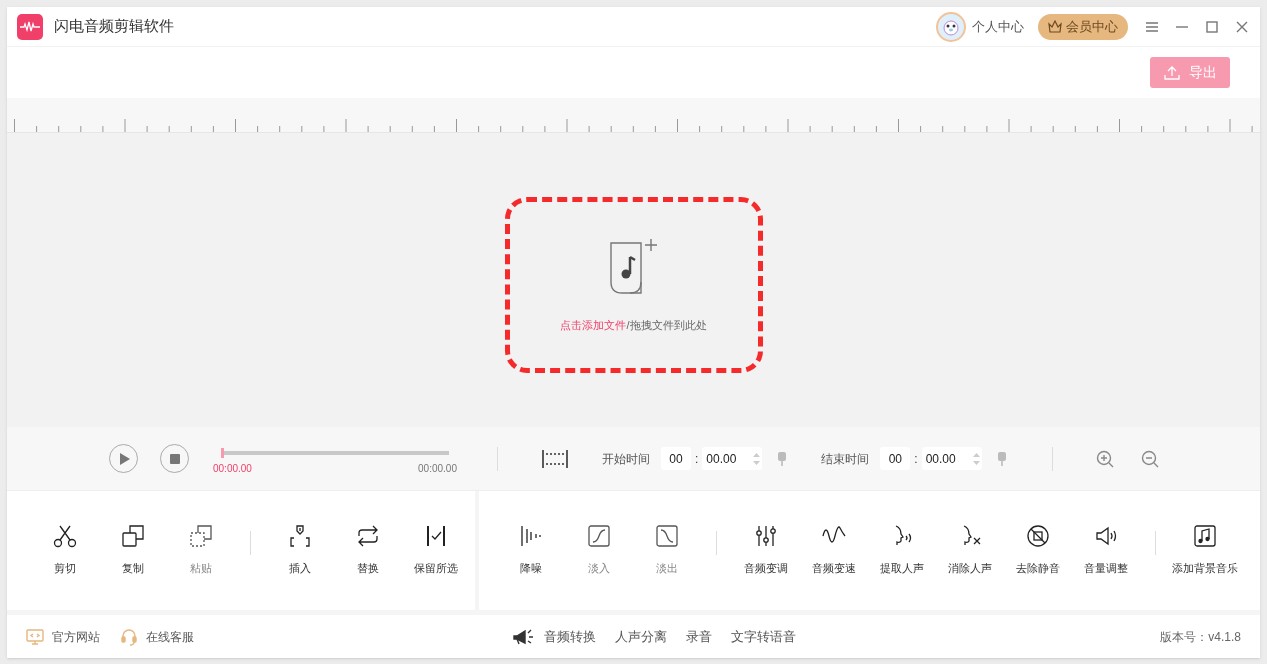 Image resolution: width=1267 pixels, height=664 pixels. Describe the element at coordinates (30, 26) in the screenshot. I see `app-logo-icon` at that location.